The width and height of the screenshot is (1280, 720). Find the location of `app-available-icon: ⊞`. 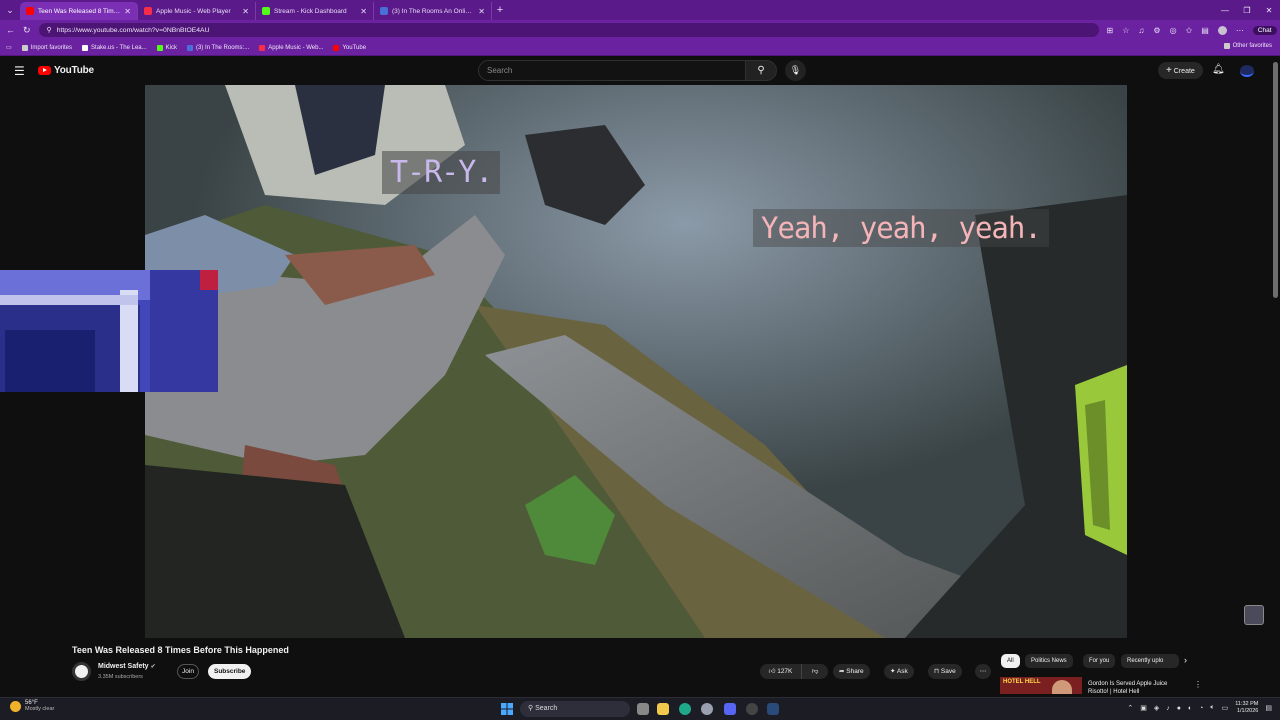

app-available-icon: ⊞ is located at coordinates (1110, 30).